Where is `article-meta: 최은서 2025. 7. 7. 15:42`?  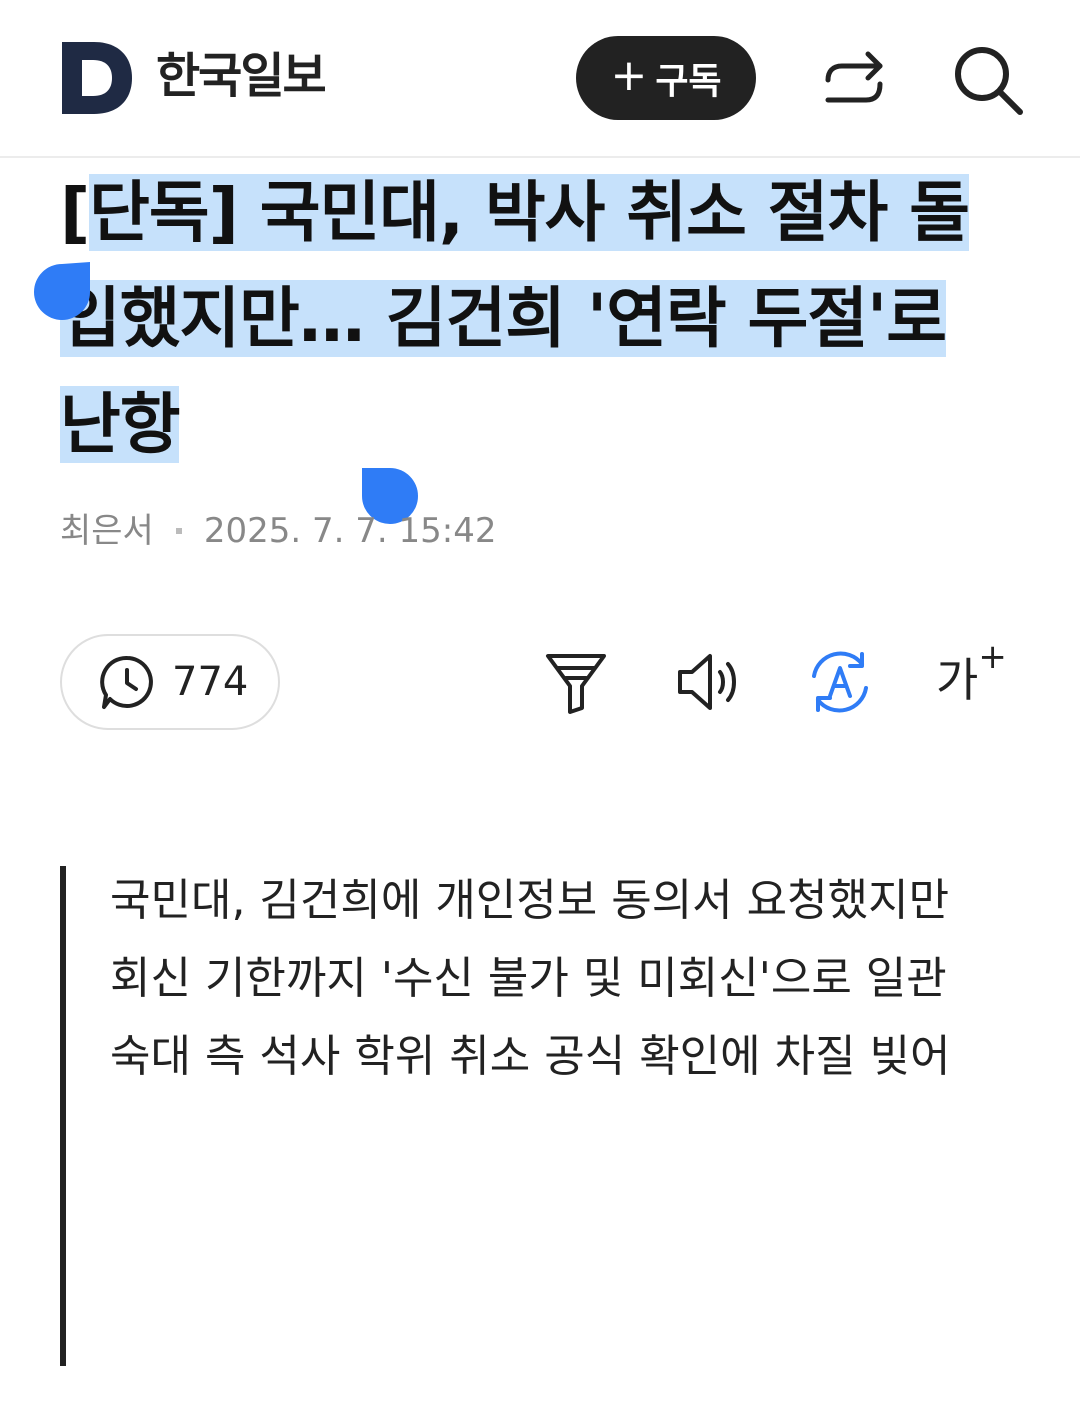 article-meta: 최은서 2025. 7. 7. 15:42 is located at coordinates (278, 531).